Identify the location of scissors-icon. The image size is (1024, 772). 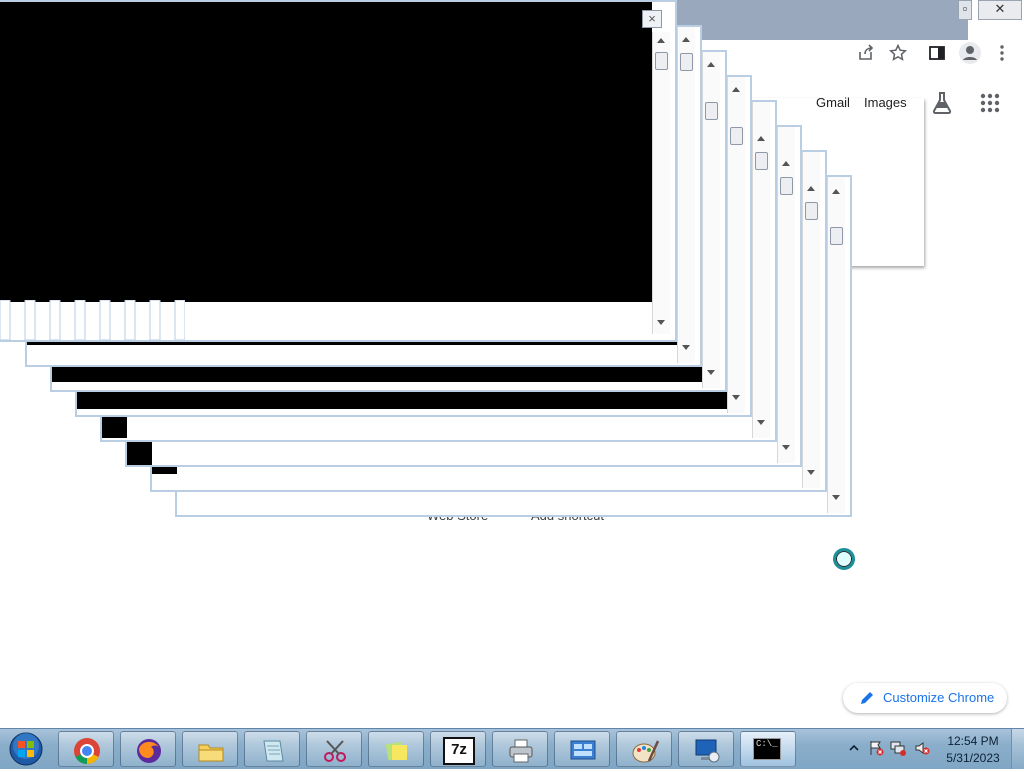
(335, 751).